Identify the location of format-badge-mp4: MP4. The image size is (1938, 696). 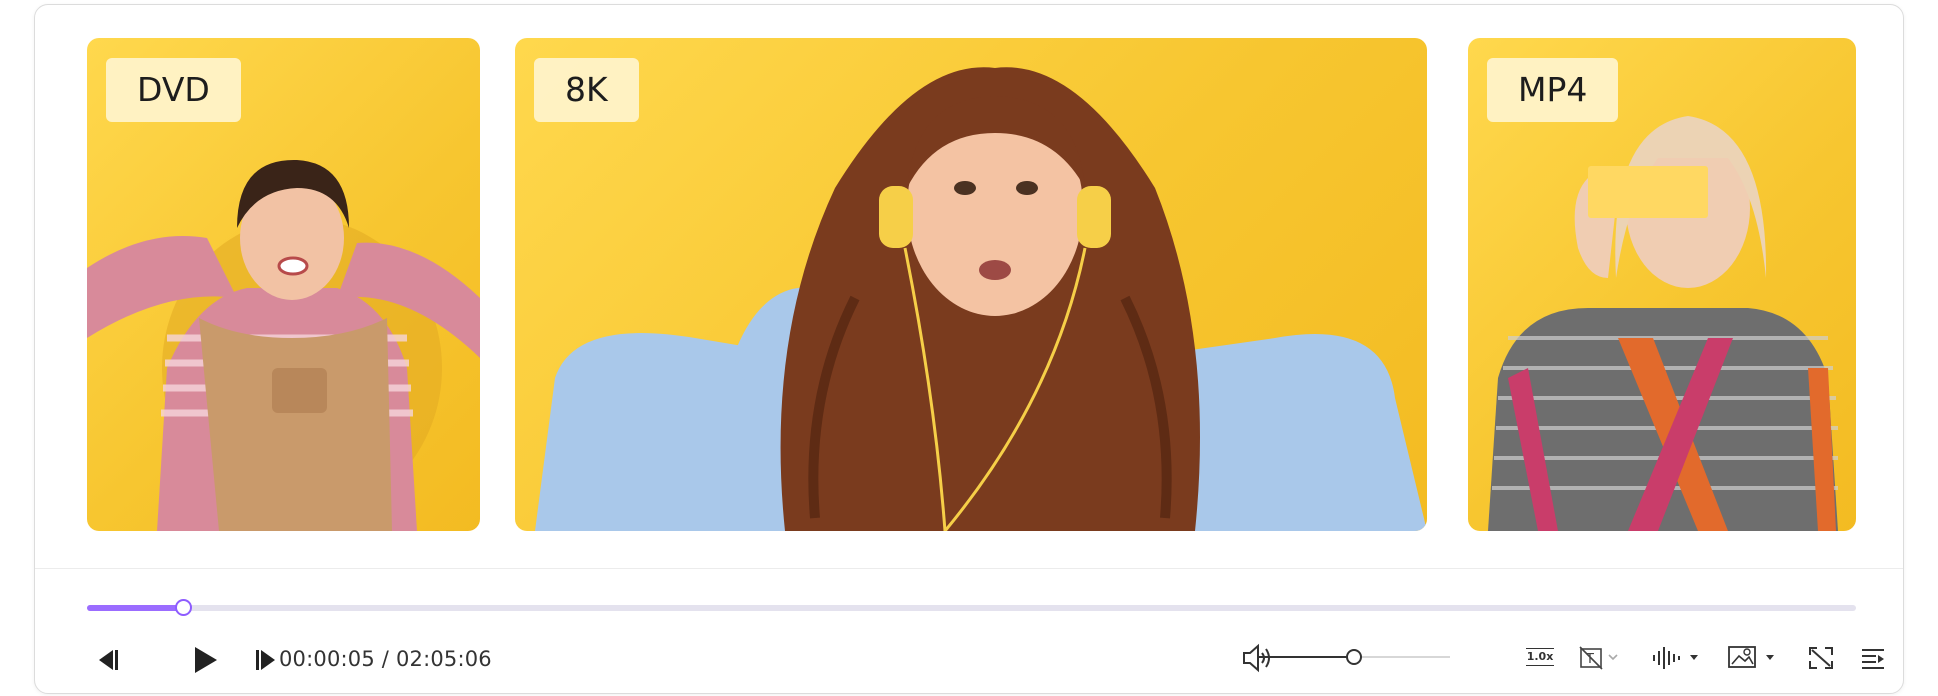
(1553, 90).